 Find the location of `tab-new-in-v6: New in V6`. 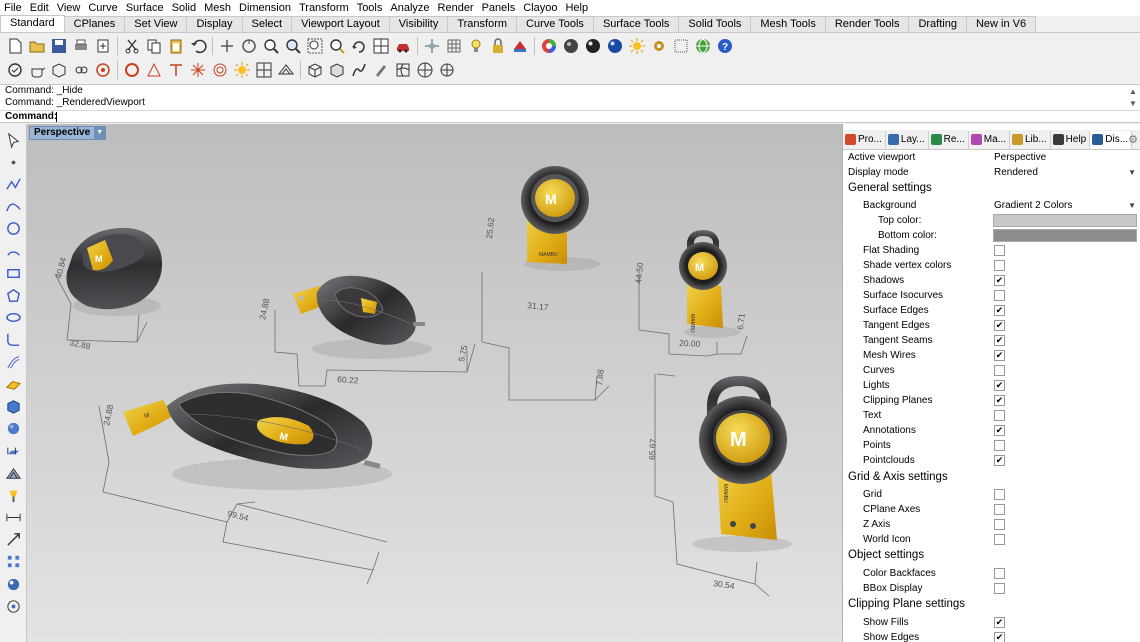

tab-new-in-v6: New in V6 is located at coordinates (1001, 24).